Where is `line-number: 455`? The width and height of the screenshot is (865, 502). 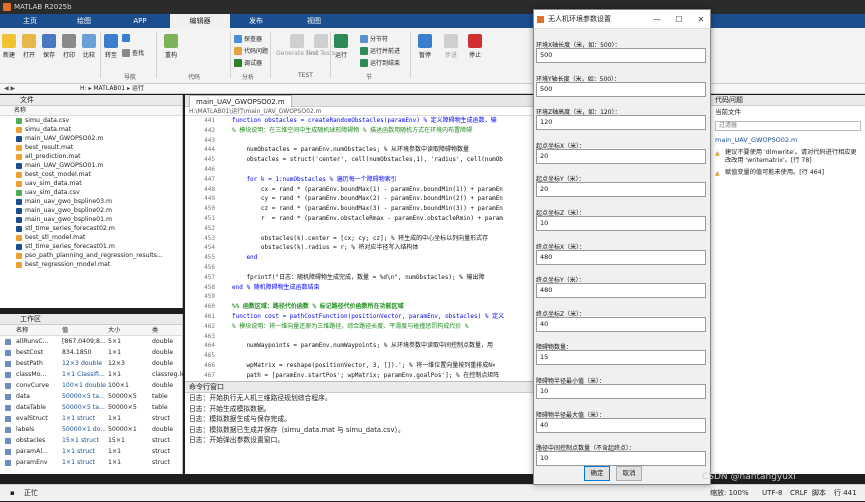
line-number: 455 is located at coordinates (209, 258).